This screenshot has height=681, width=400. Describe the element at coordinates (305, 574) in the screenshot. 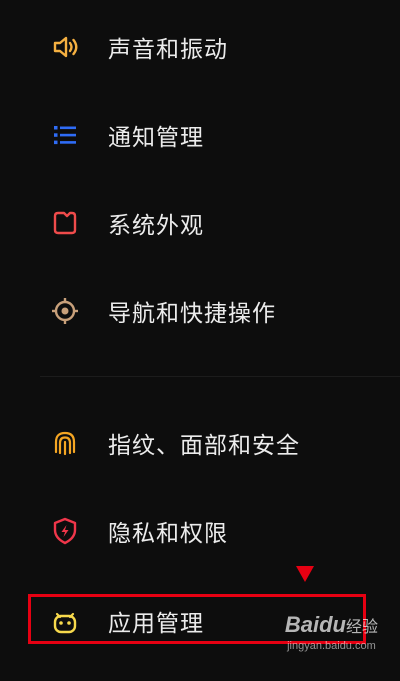

I see `annotation-arrow` at that location.